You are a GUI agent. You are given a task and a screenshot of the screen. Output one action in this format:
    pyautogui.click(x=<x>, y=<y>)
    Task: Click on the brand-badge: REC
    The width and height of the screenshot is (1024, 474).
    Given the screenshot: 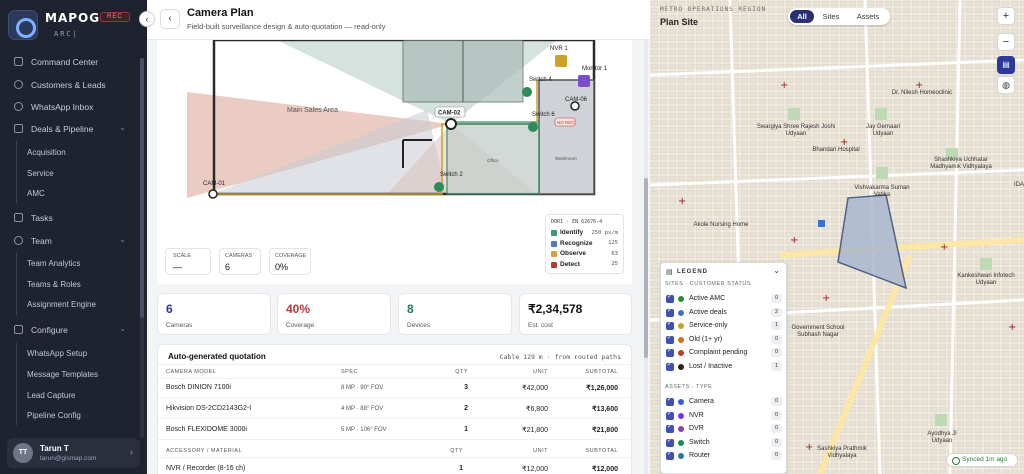 What is the action you would take?
    pyautogui.click(x=115, y=17)
    